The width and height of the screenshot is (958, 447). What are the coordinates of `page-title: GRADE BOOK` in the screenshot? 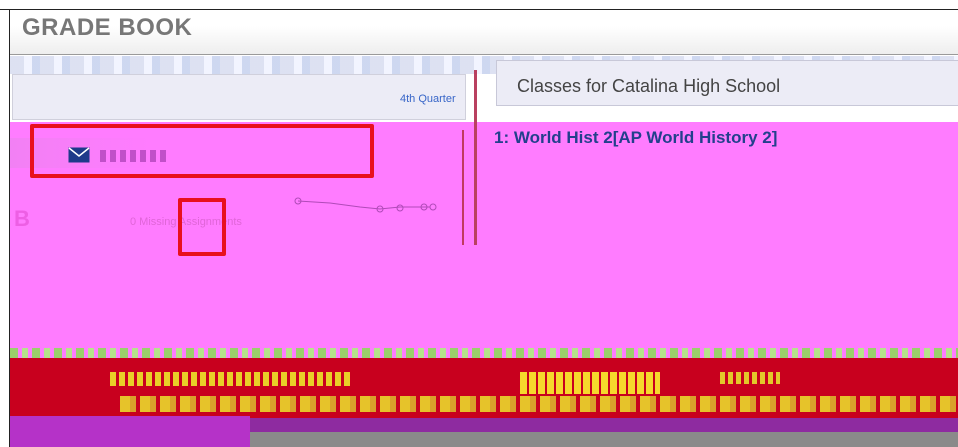 It's located at (107, 27).